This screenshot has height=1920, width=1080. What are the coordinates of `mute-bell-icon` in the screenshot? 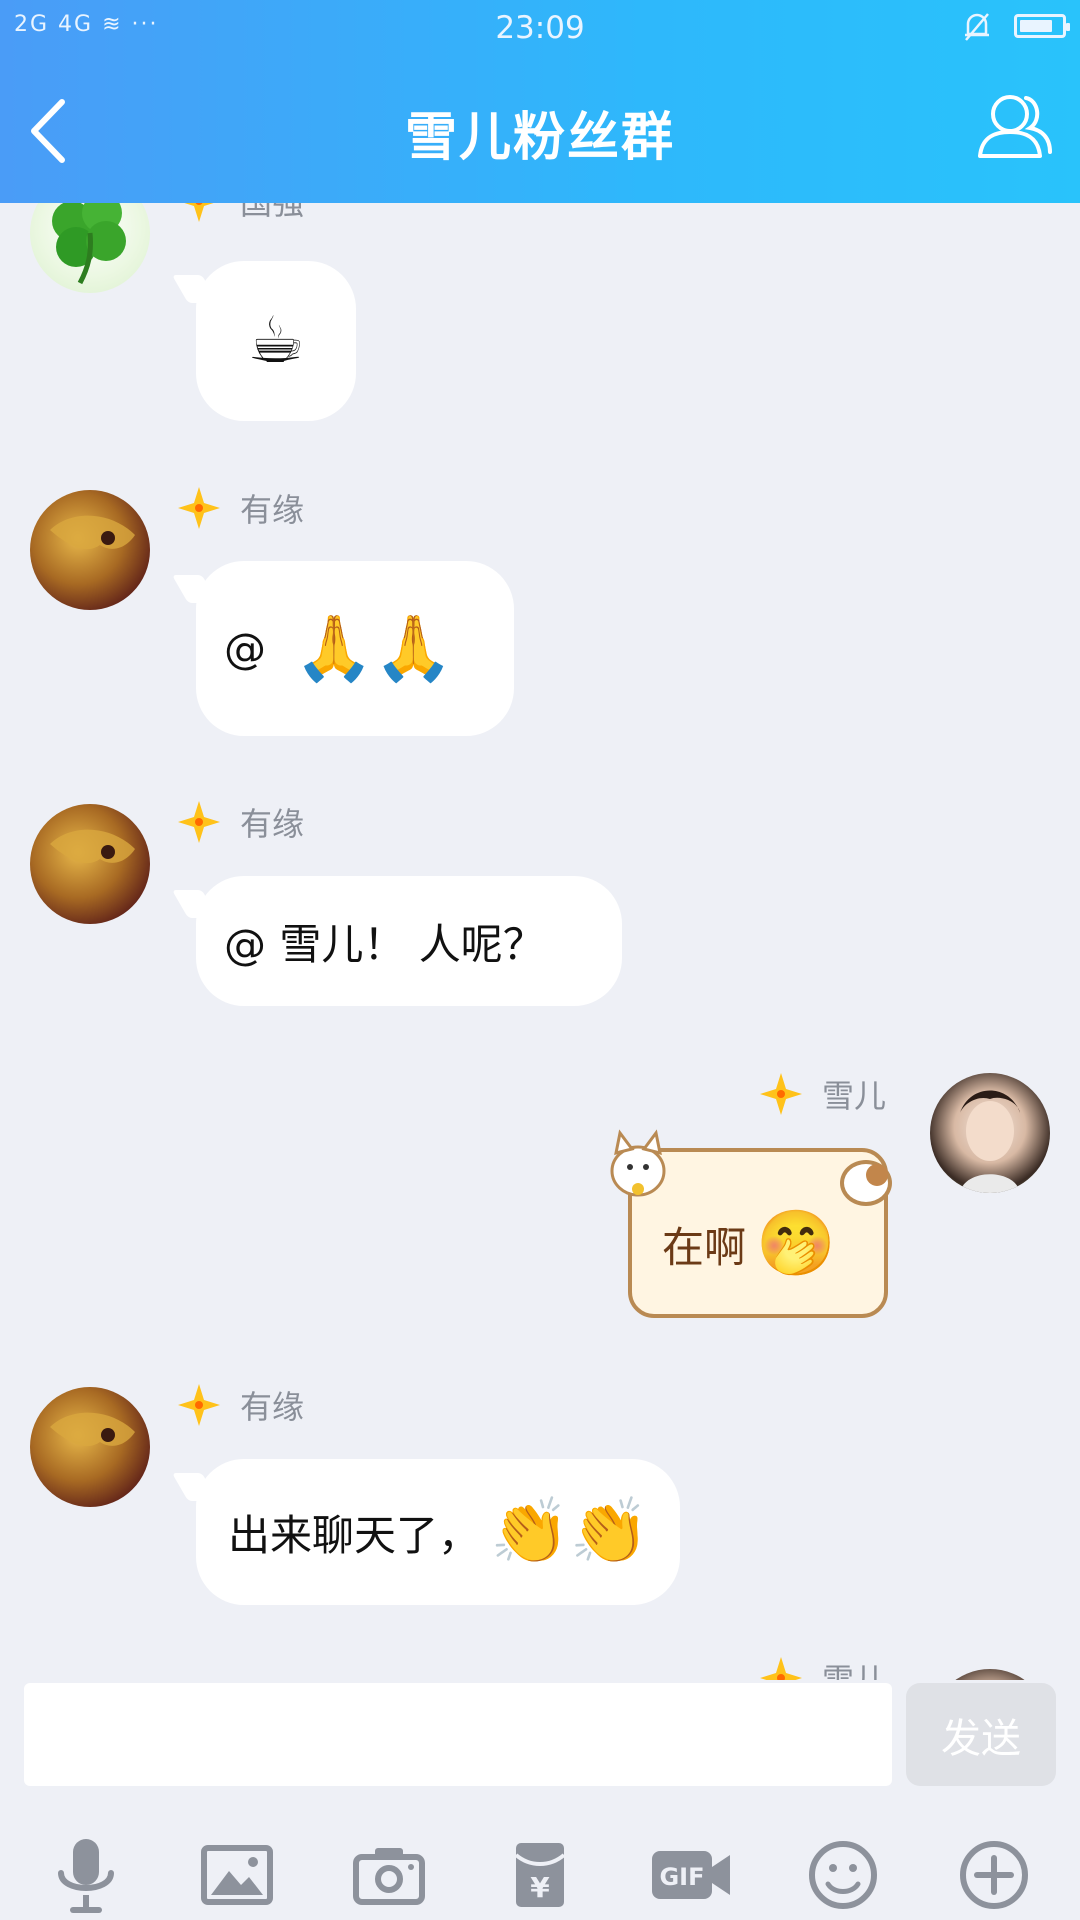 It's located at (977, 27).